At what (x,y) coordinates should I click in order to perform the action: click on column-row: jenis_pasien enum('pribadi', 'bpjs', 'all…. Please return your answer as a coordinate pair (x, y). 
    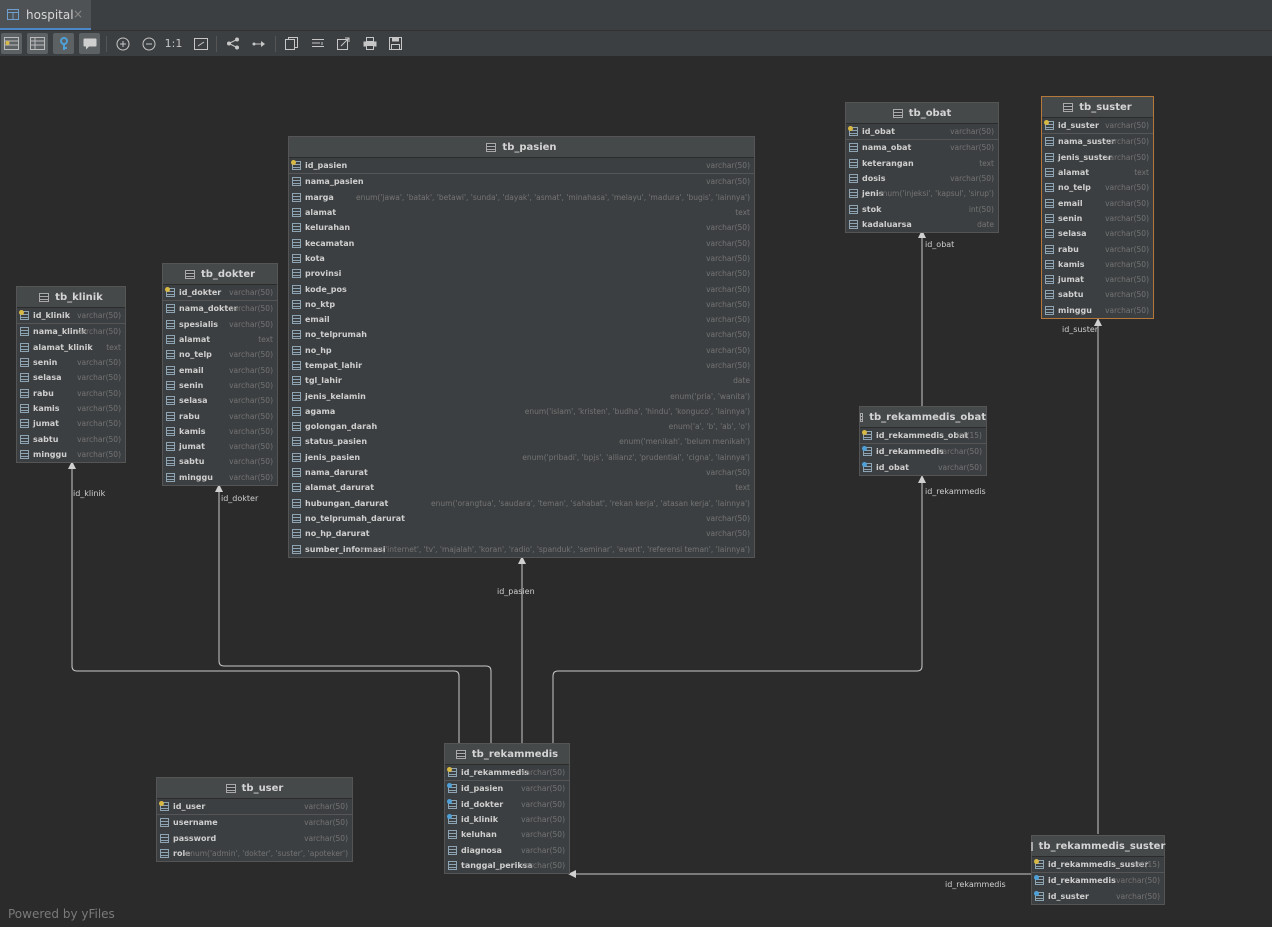
    Looking at the image, I should click on (521, 457).